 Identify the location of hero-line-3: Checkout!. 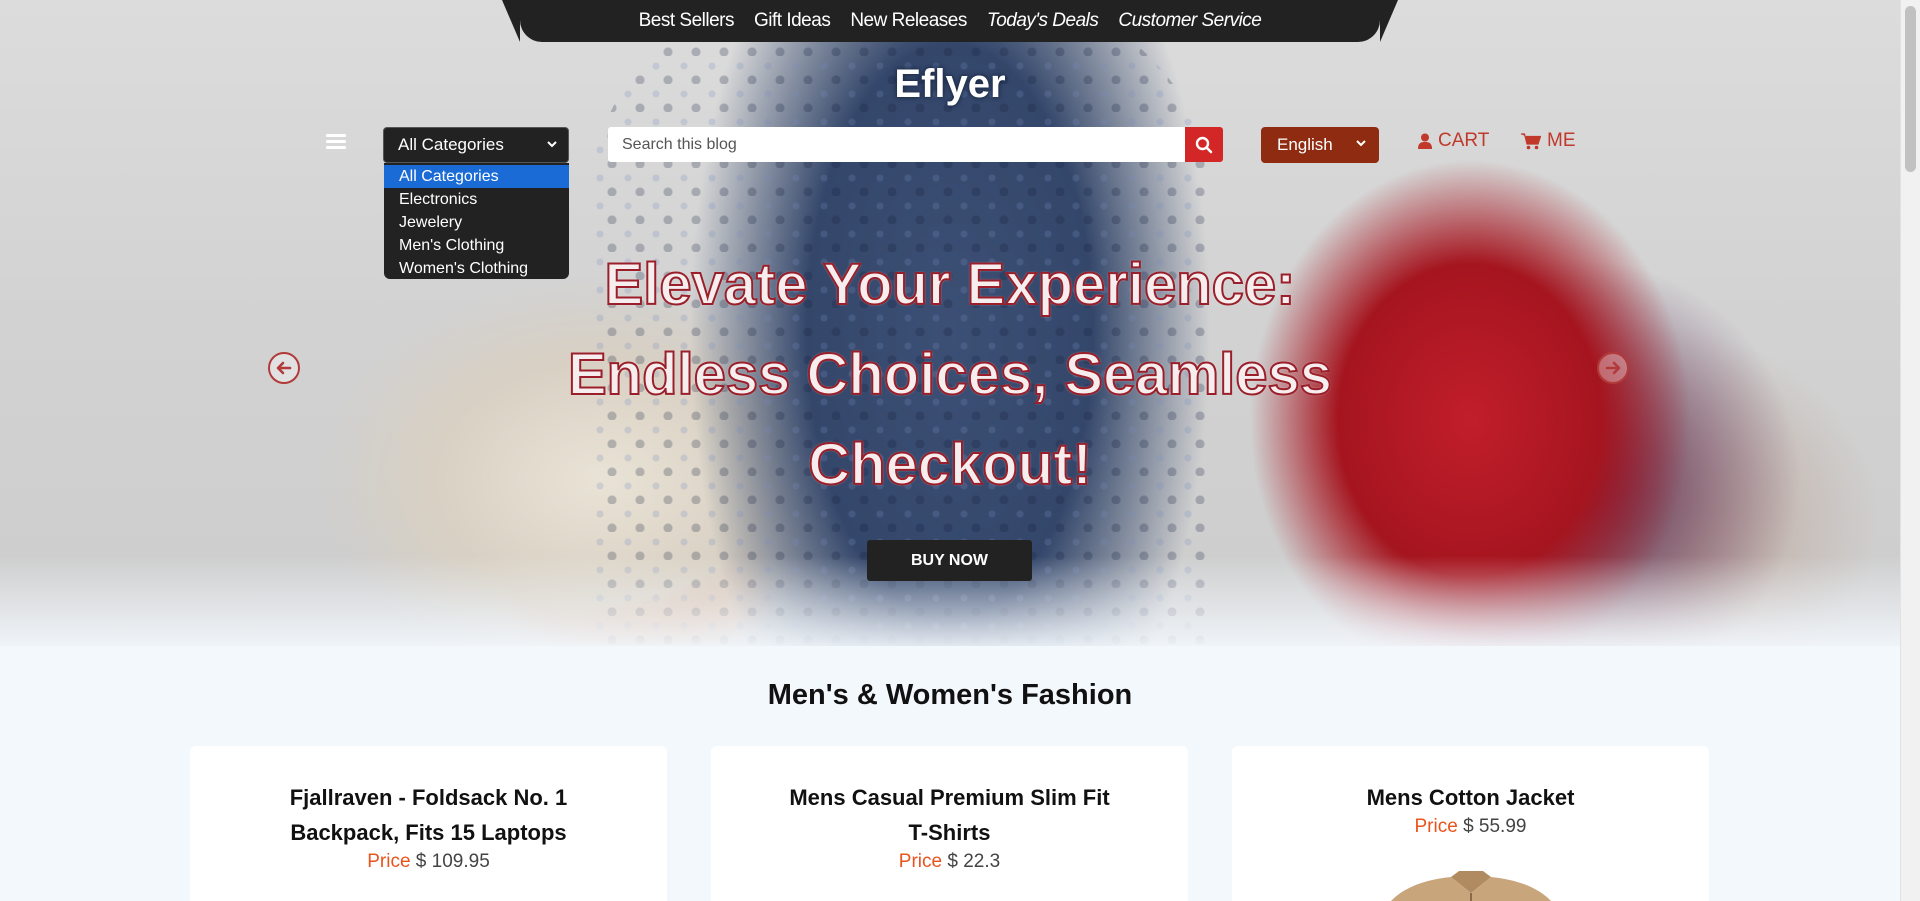
(950, 464).